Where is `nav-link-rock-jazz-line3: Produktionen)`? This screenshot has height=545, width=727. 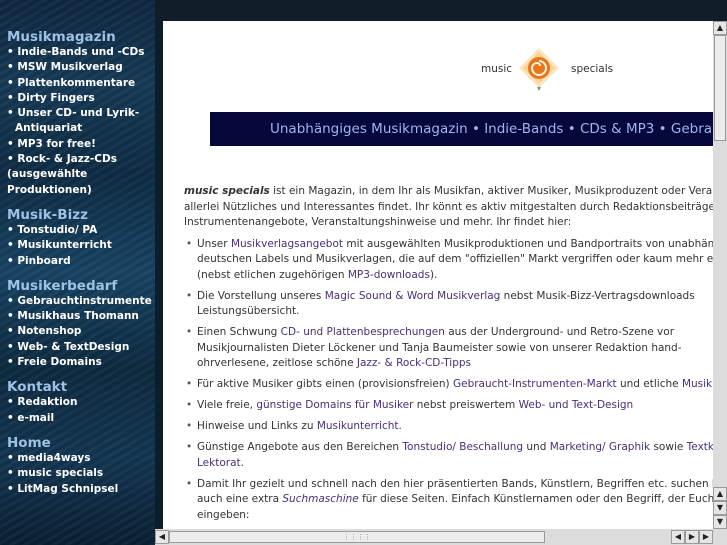
nav-link-rock-jazz-line3: Produktionen) is located at coordinates (49, 189).